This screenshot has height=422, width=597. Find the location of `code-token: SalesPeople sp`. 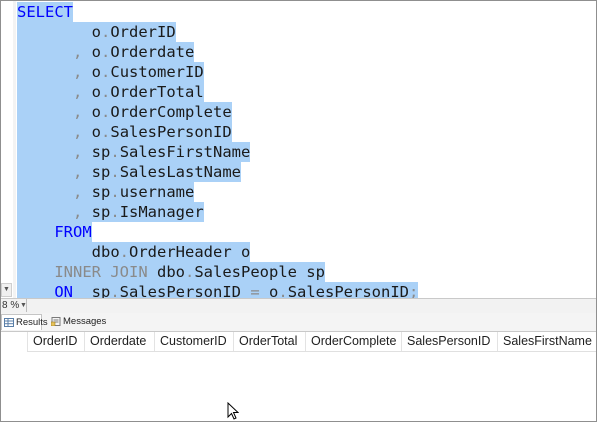

code-token: SalesPeople sp is located at coordinates (259, 272).